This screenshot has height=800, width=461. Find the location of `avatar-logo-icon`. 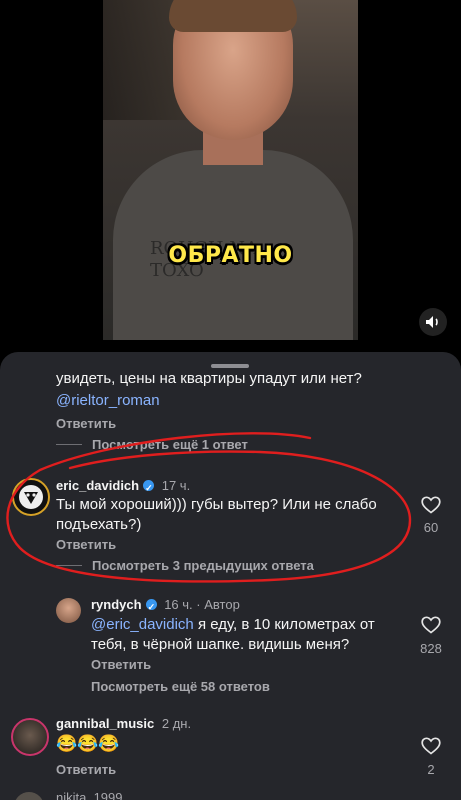

avatar-logo-icon is located at coordinates (31, 497).